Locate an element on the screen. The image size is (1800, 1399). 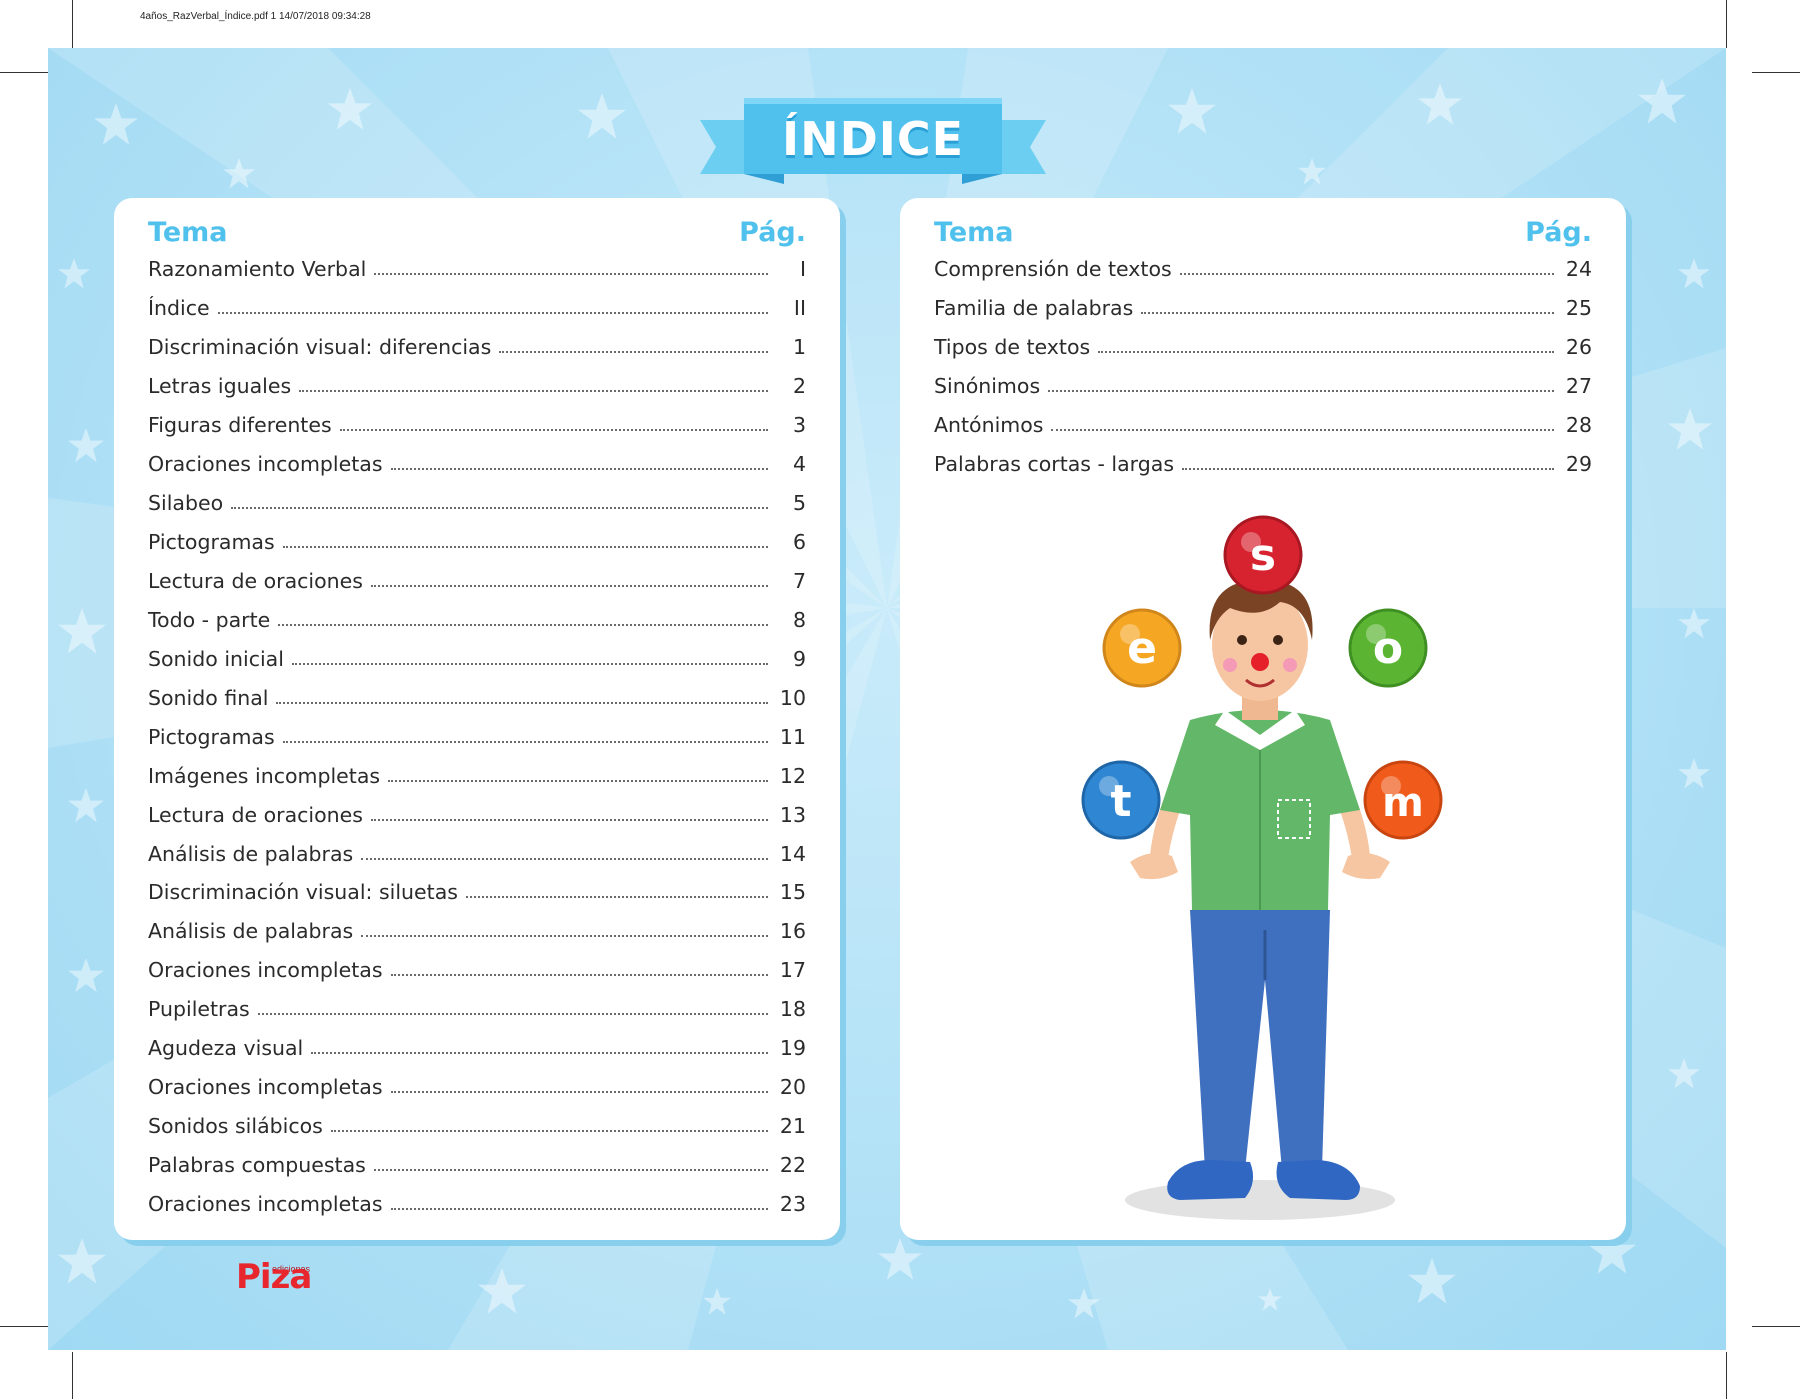
row-topic: Sonidos silábicos is located at coordinates (235, 1126).